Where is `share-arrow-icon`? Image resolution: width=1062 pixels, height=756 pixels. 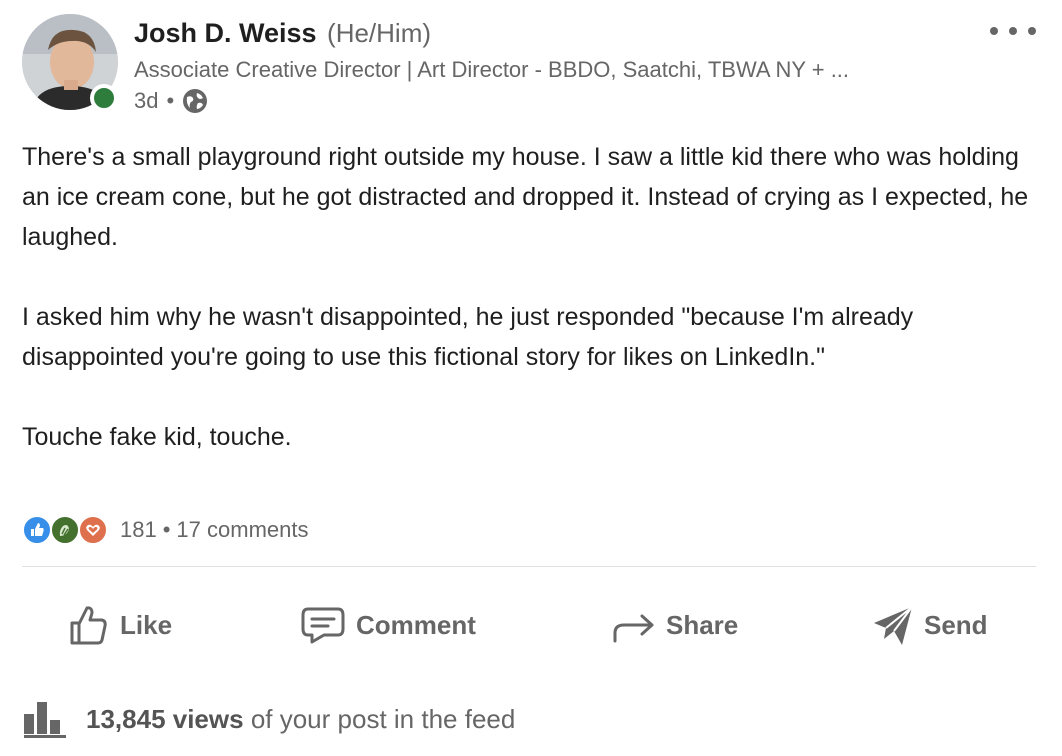
share-arrow-icon is located at coordinates (633, 628).